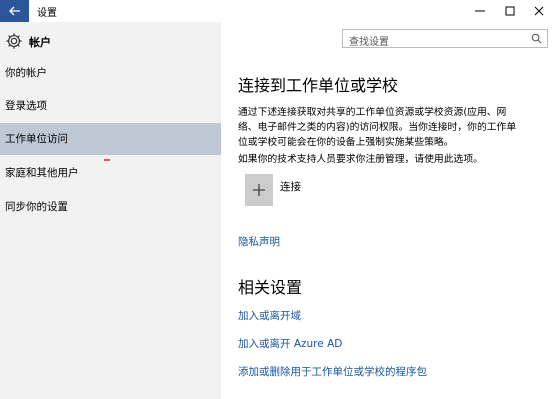 The height and width of the screenshot is (399, 554). Describe the element at coordinates (270, 287) in the screenshot. I see `related-settings-title: 相关设置` at that location.